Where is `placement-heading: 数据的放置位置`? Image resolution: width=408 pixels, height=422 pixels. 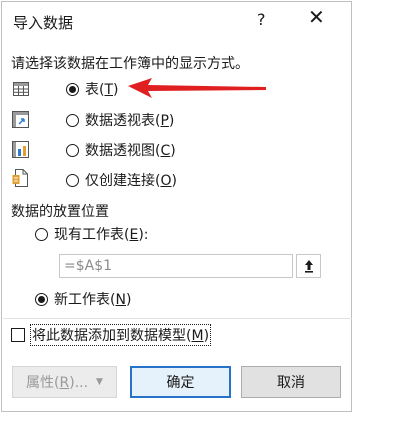
placement-heading: 数据的放置位置 is located at coordinates (60, 212).